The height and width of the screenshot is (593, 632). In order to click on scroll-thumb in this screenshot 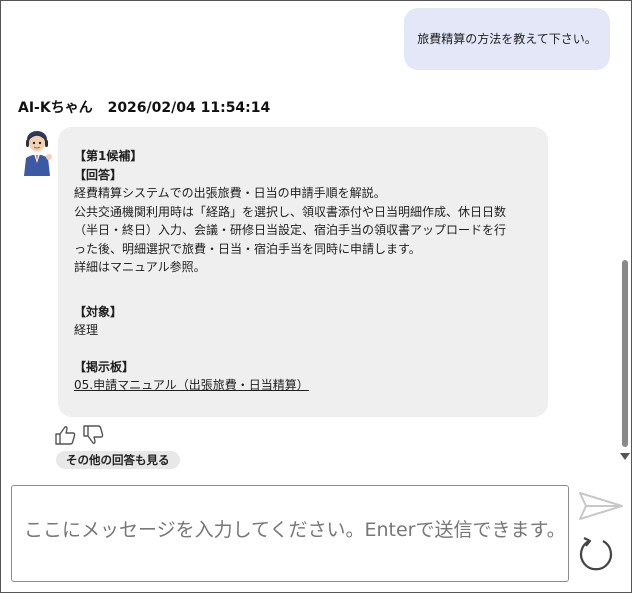, I will do `click(625, 353)`.